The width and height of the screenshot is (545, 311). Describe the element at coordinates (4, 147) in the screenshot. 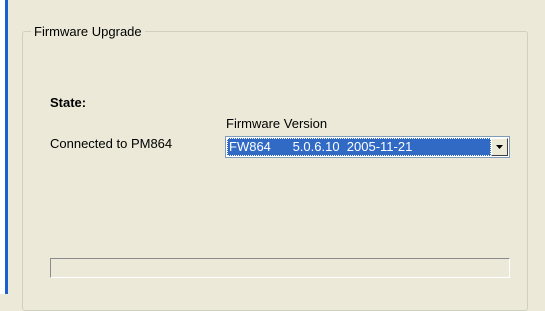

I see `window-left-border` at that location.